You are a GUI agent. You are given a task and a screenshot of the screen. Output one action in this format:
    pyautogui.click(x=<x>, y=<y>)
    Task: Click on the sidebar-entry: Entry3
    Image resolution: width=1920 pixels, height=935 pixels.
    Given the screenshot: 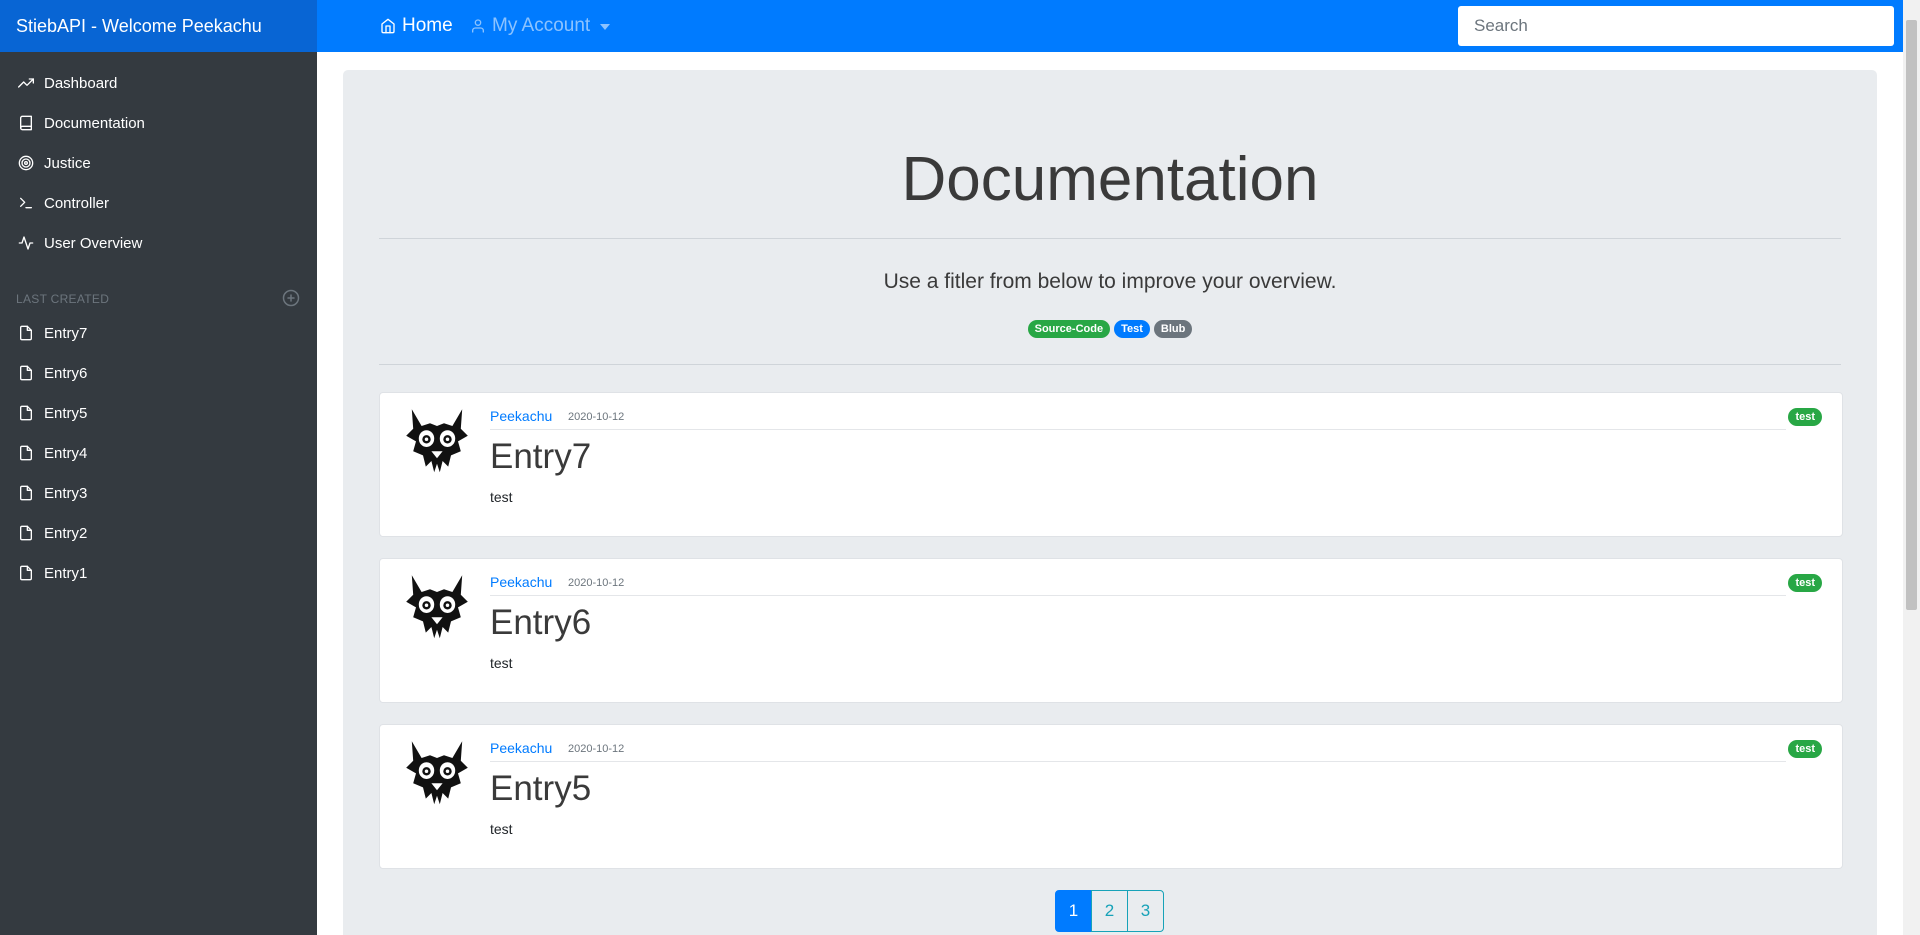 What is the action you would take?
    pyautogui.click(x=52, y=493)
    